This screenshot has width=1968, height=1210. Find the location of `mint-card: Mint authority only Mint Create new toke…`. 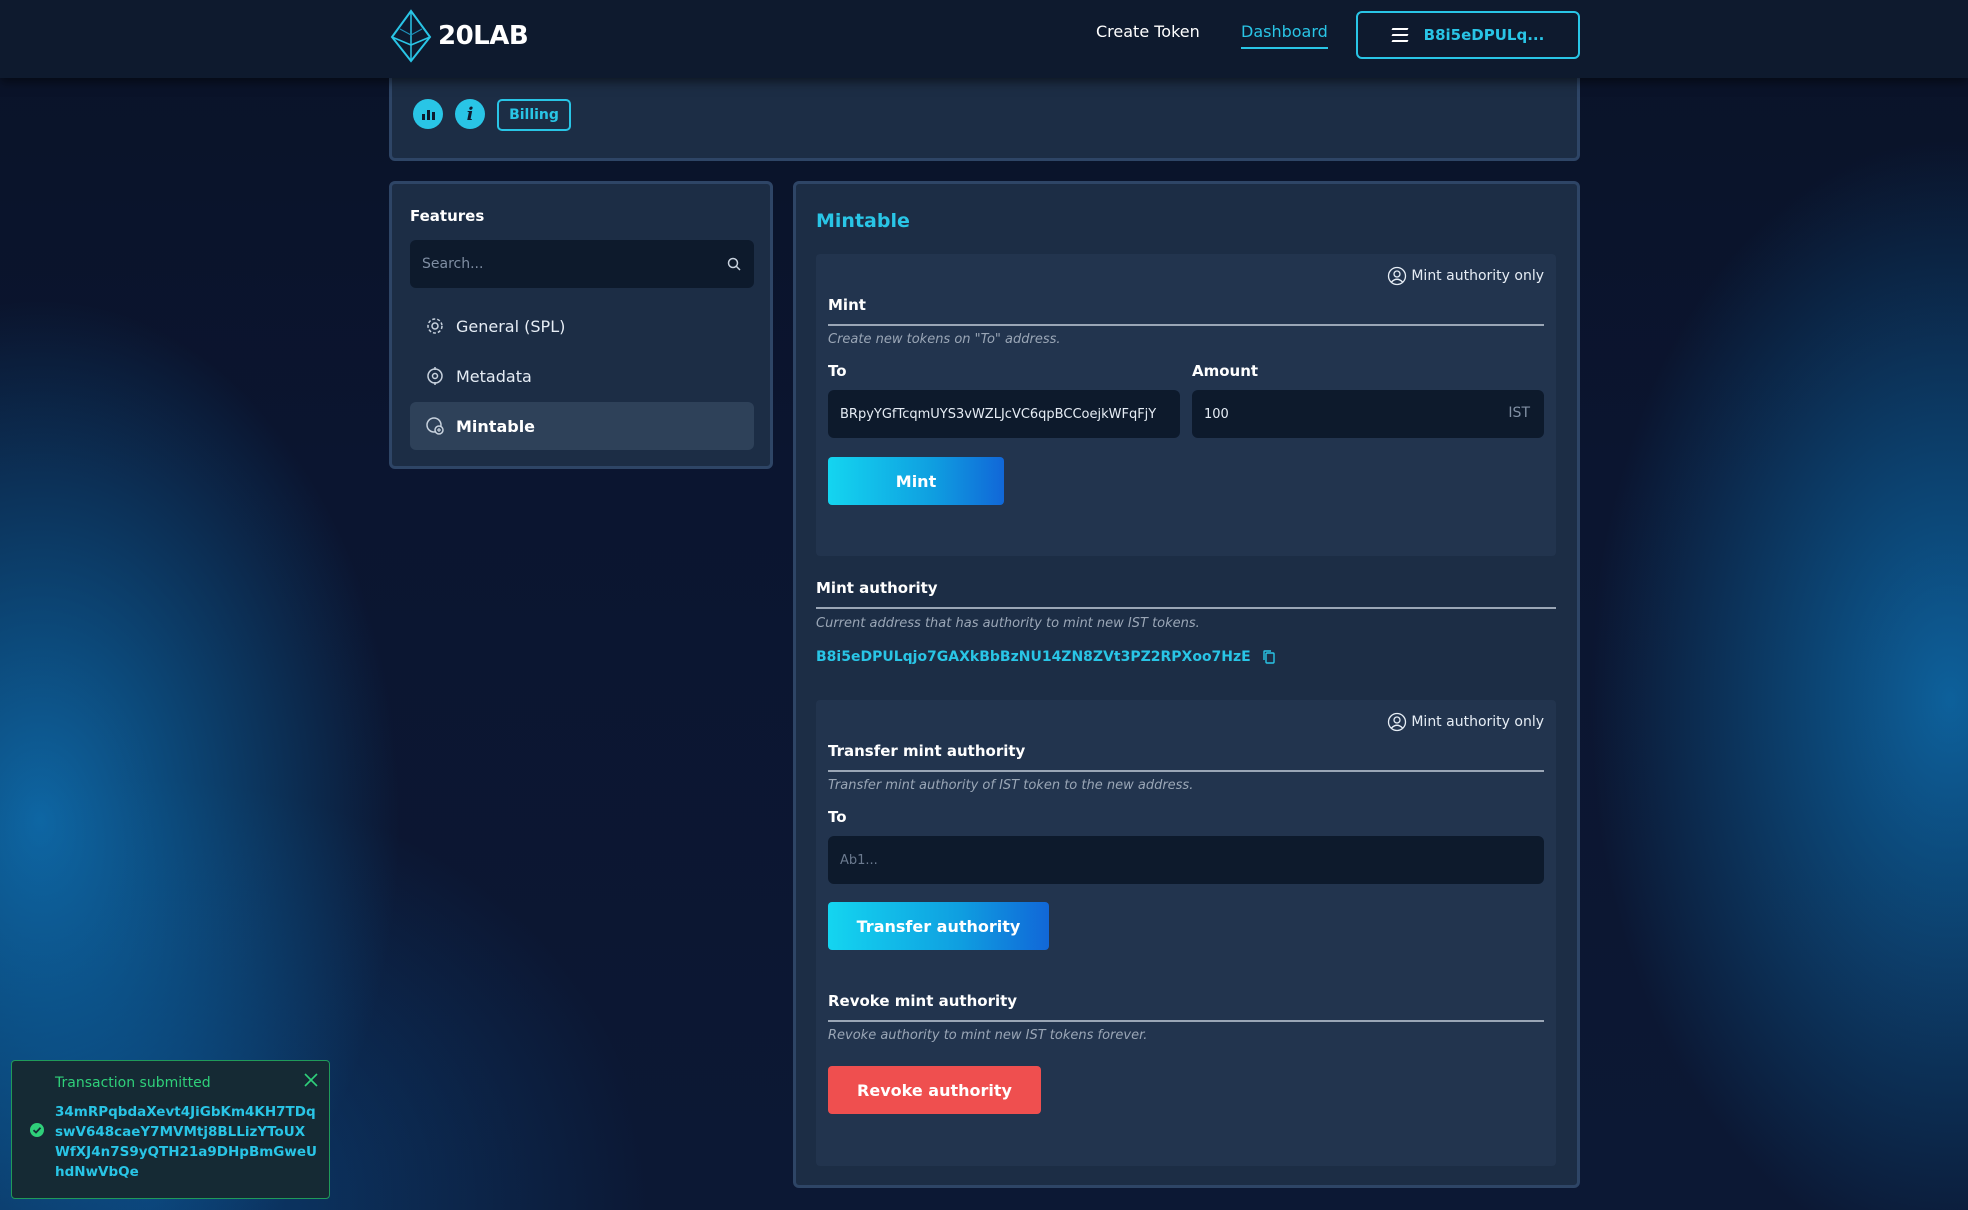

mint-card: Mint authority only Mint Create new toke… is located at coordinates (1186, 405).